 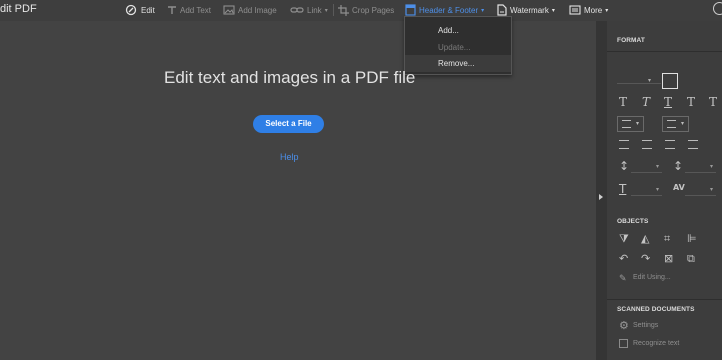 I want to click on scanned-section-title: SCANNED DOCUMENTS, so click(x=656, y=309).